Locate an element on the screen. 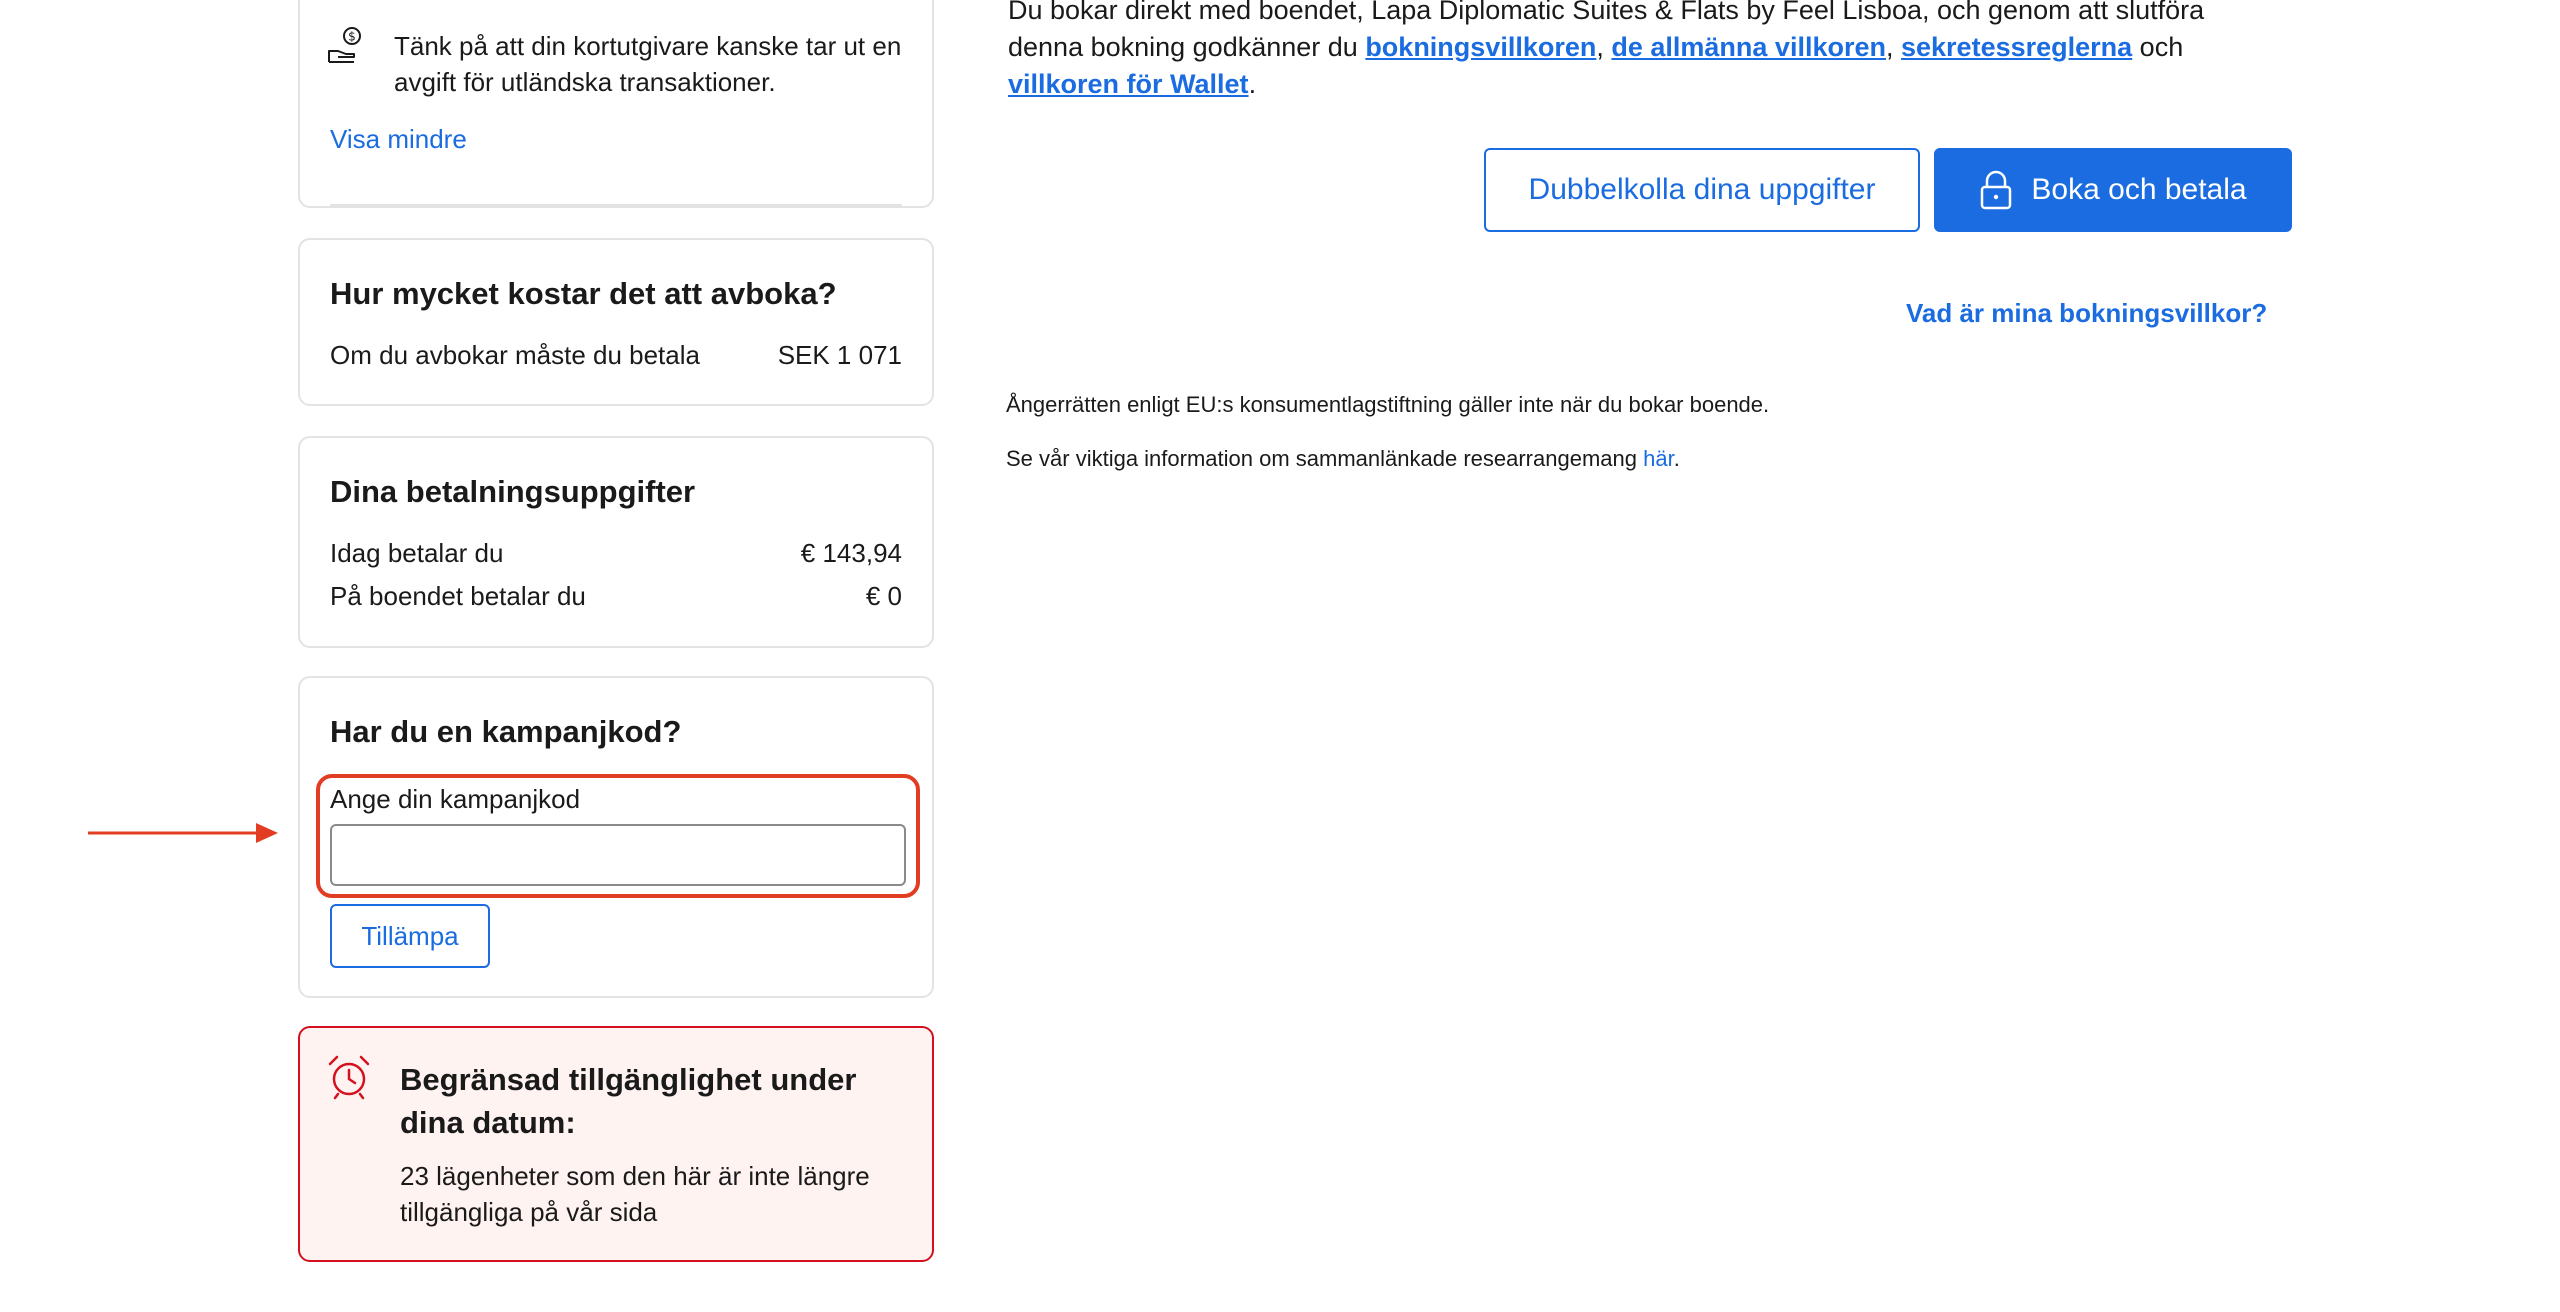  pay-at-property-label: På boendet betalar du is located at coordinates (458, 596).